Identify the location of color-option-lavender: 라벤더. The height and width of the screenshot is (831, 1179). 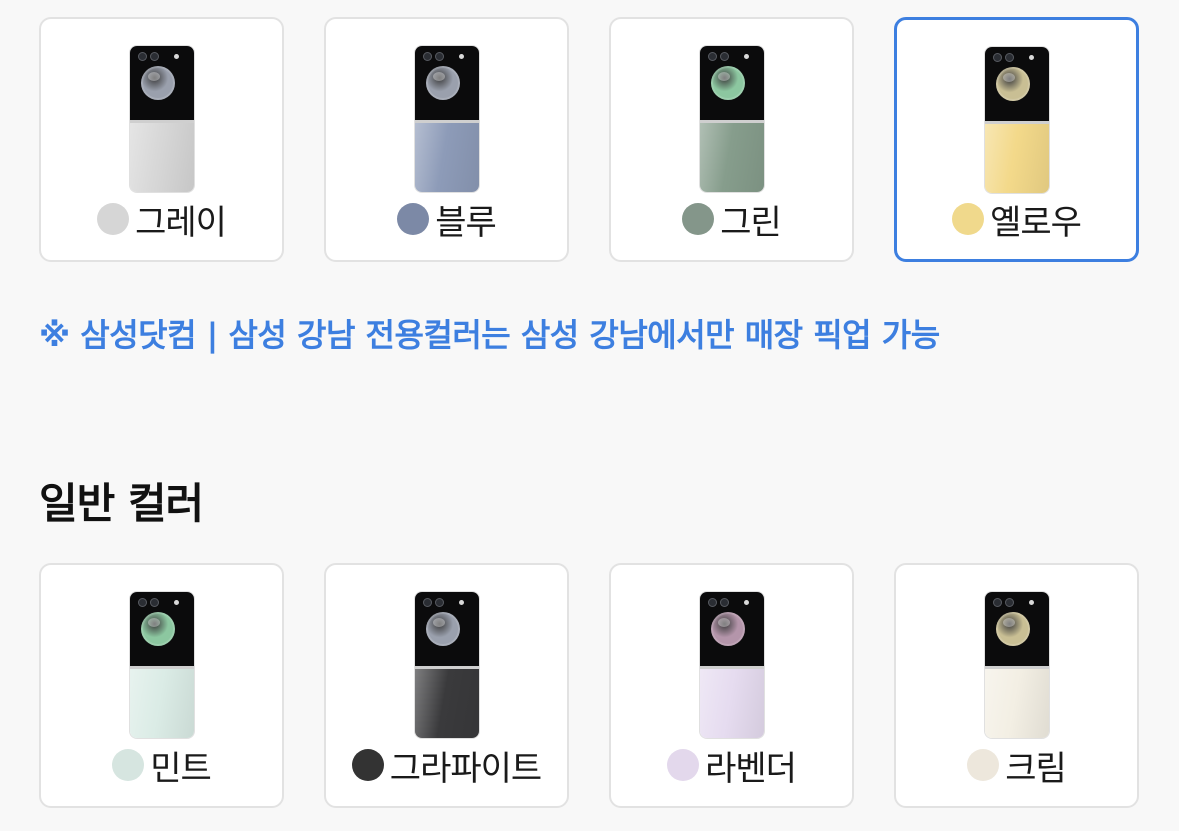
(731, 685).